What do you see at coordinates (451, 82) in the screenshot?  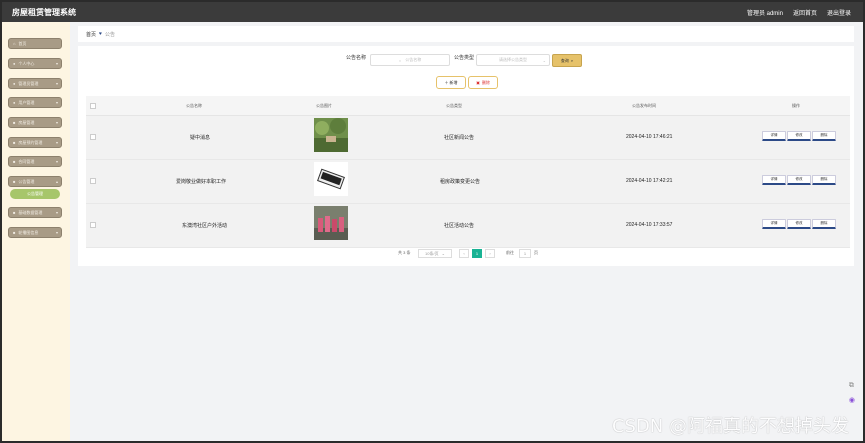 I see `add-button: ＋ 新增` at bounding box center [451, 82].